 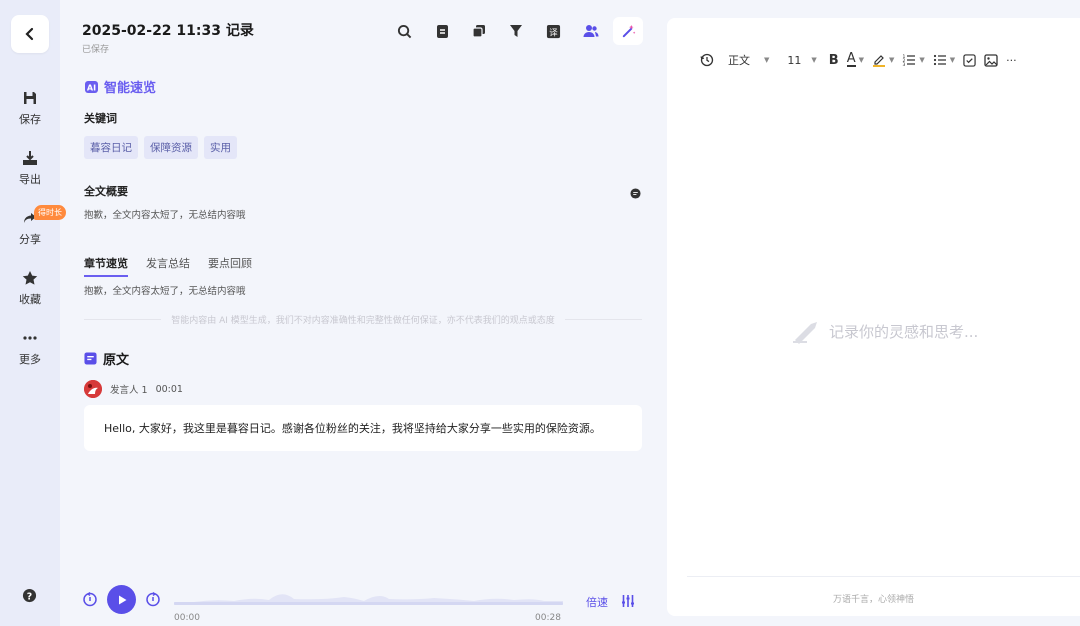 What do you see at coordinates (794, 60) in the screenshot?
I see `font-size-value: 11` at bounding box center [794, 60].